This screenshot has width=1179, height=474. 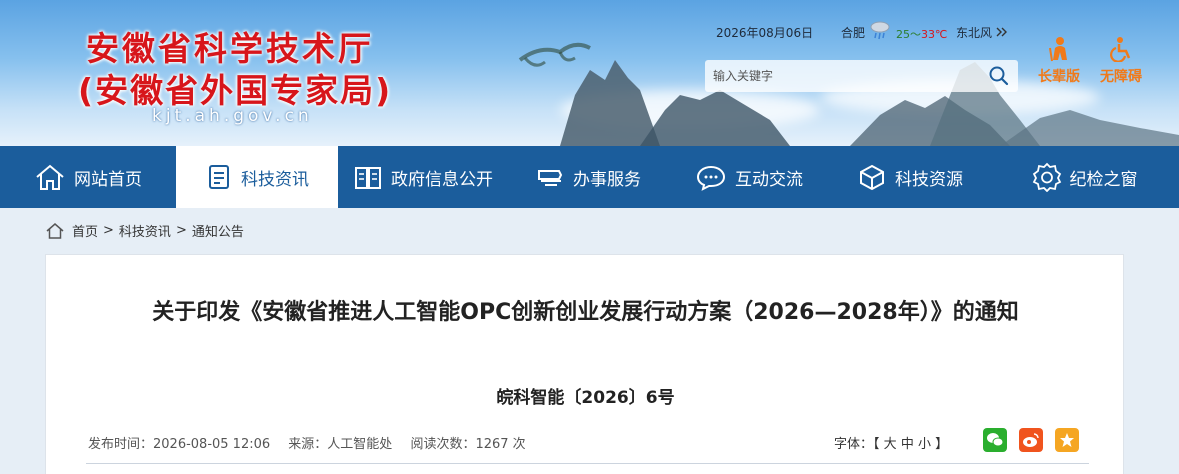 I want to click on accessibility-button: 无障碍, so click(x=1121, y=61).